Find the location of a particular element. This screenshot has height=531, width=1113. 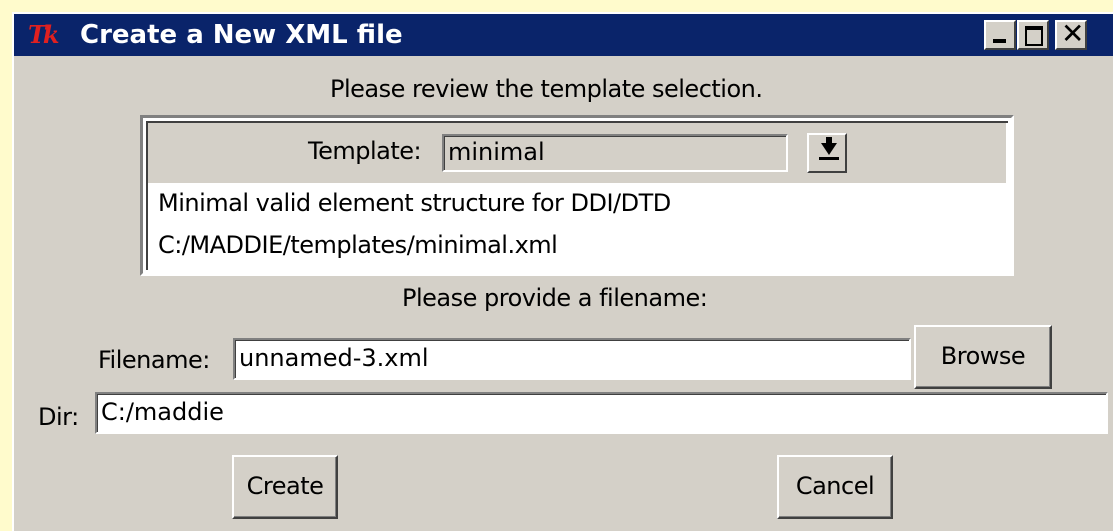

title-bar: Tk Create a New XML file ✕ is located at coordinates (563, 35).